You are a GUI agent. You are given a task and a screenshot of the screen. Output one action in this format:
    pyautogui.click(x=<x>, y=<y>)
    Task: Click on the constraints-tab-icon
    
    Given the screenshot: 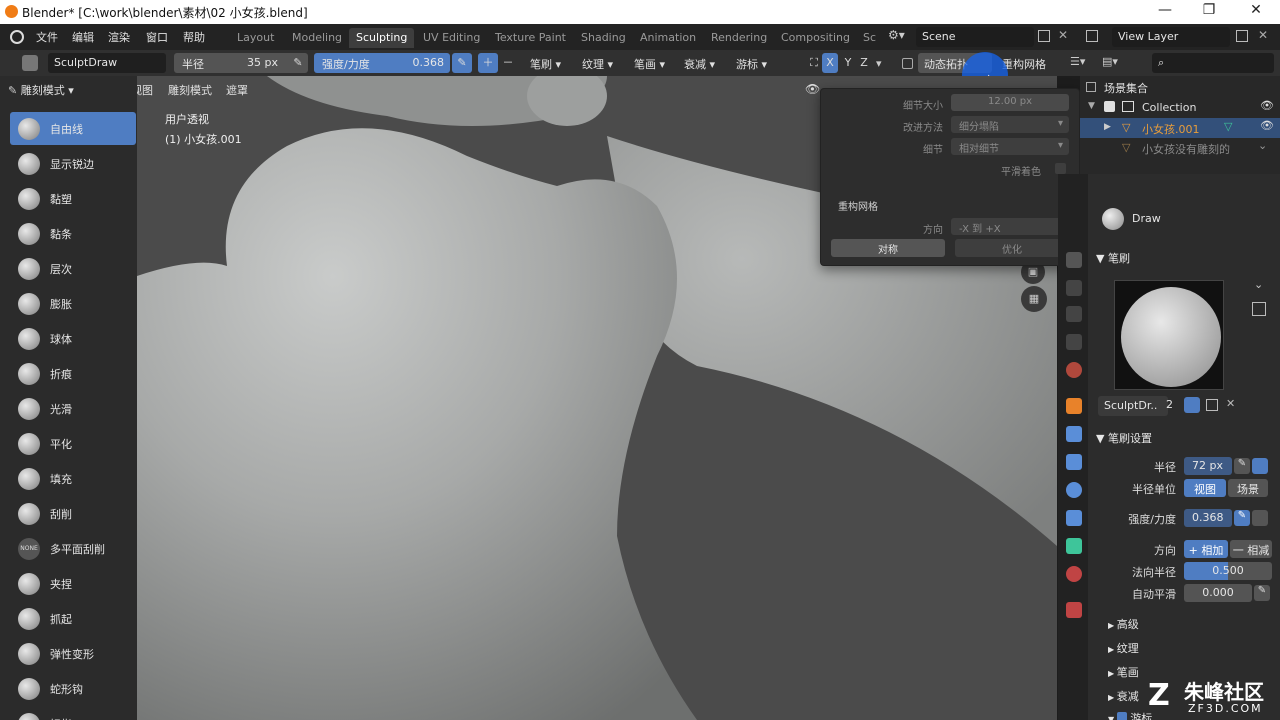 What is the action you would take?
    pyautogui.click(x=1074, y=518)
    